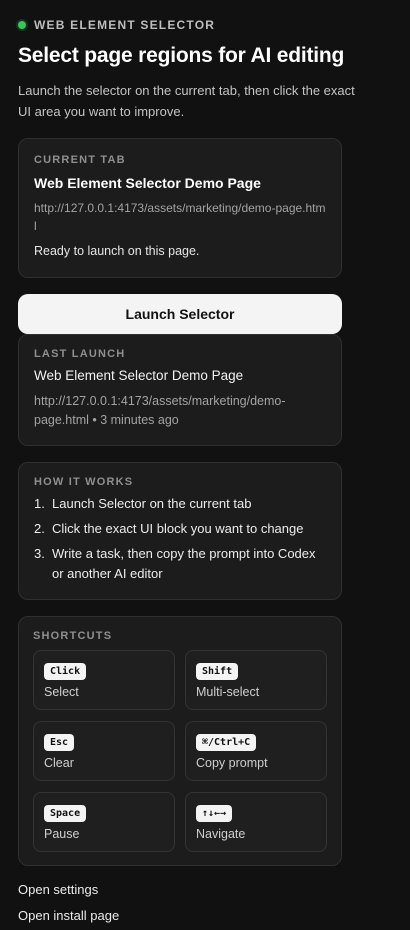  I want to click on shortcut-key: ⌘/Ctrl+C, so click(226, 742).